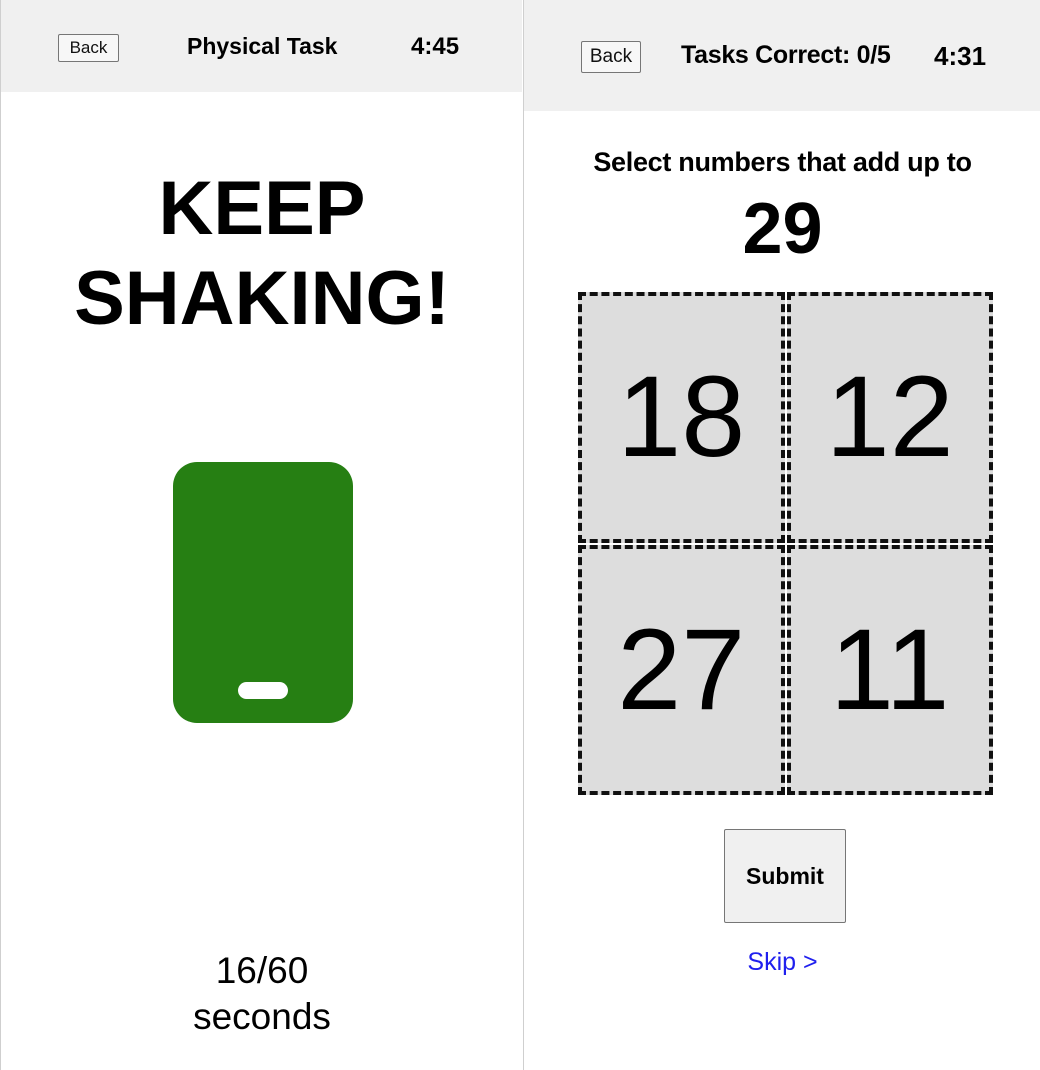  Describe the element at coordinates (681, 669) in the screenshot. I see `number-tile: 27` at that location.